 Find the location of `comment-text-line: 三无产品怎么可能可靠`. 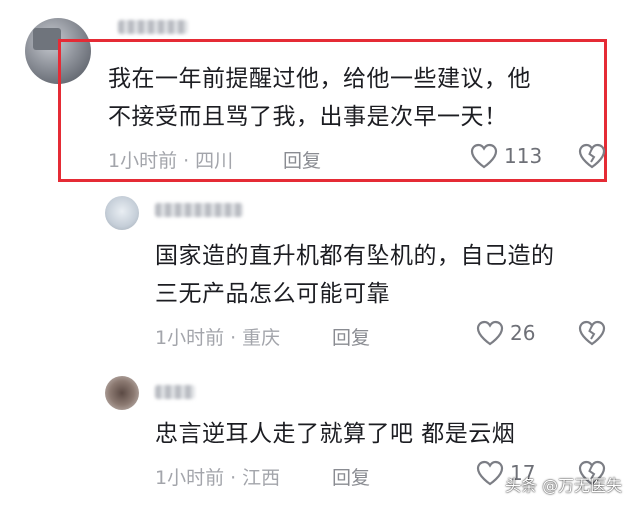

comment-text-line: 三无产品怎么可能可靠 is located at coordinates (272, 294).